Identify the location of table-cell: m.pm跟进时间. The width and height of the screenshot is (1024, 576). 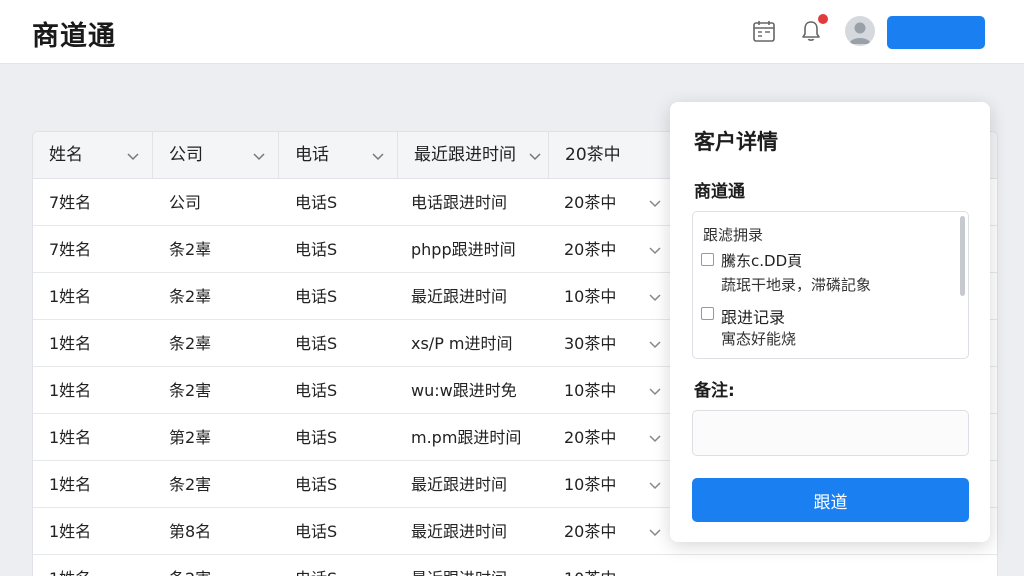
(466, 437).